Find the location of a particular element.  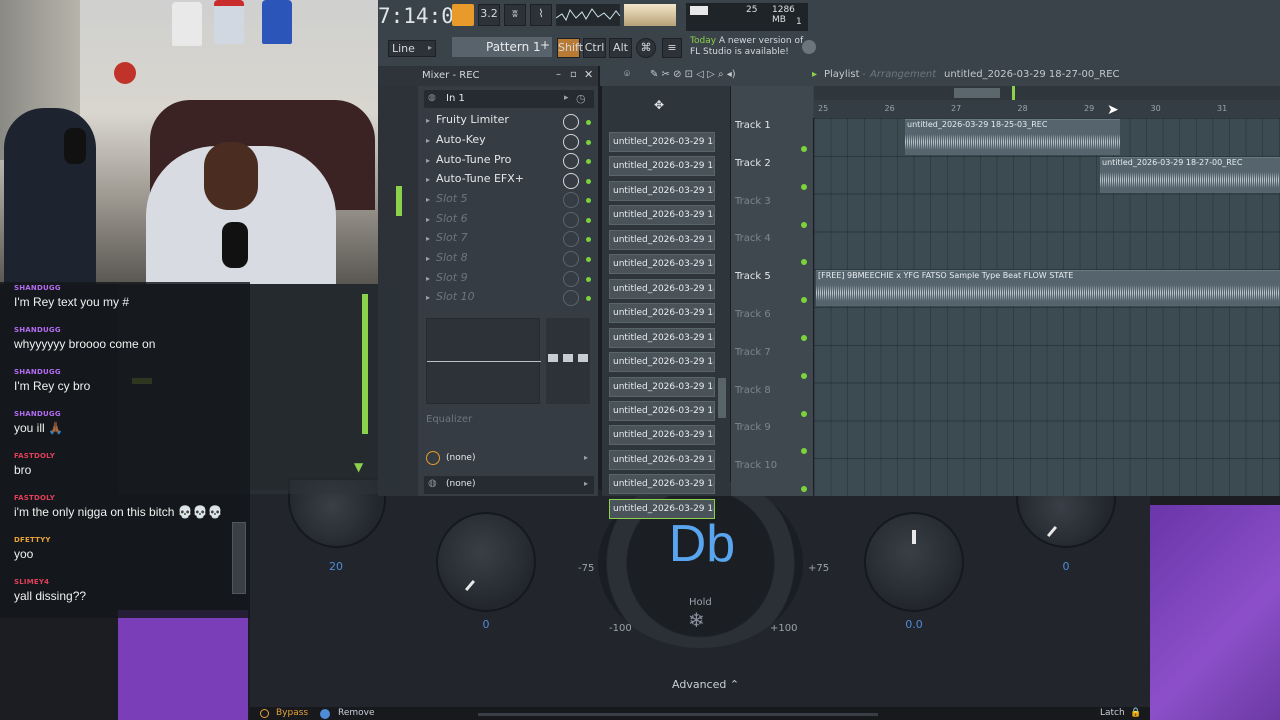

maximize-icon: ▫ is located at coordinates (573, 74).